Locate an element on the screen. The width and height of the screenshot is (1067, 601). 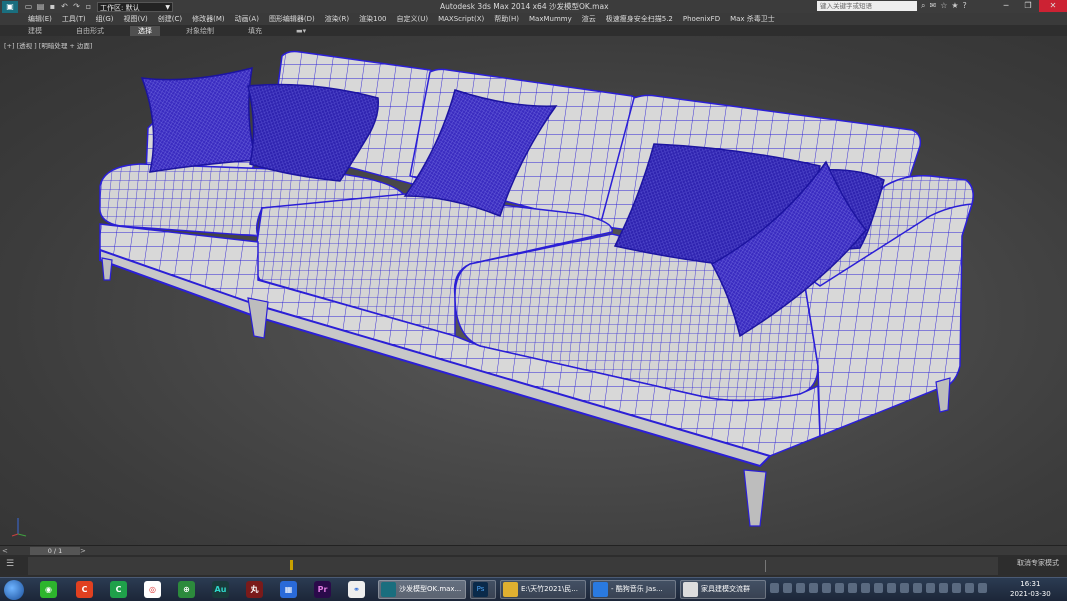
menu-customize: 自定义(U) is located at coordinates (413, 19).